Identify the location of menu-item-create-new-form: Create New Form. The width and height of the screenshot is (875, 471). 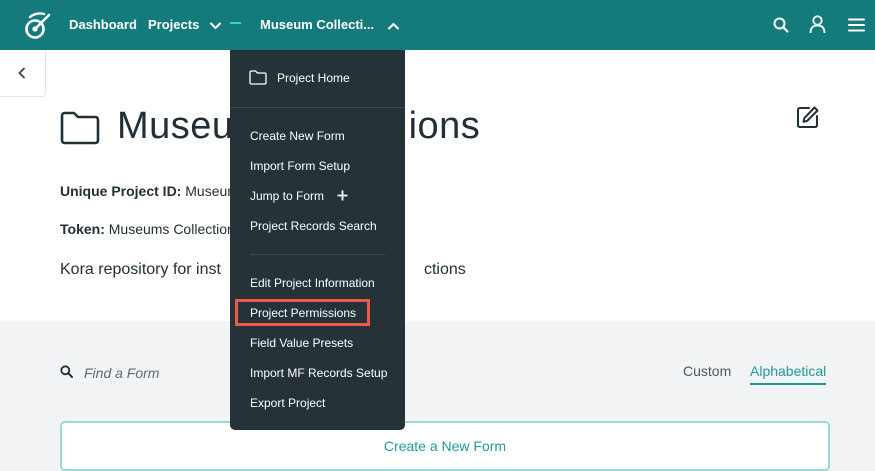
(297, 136).